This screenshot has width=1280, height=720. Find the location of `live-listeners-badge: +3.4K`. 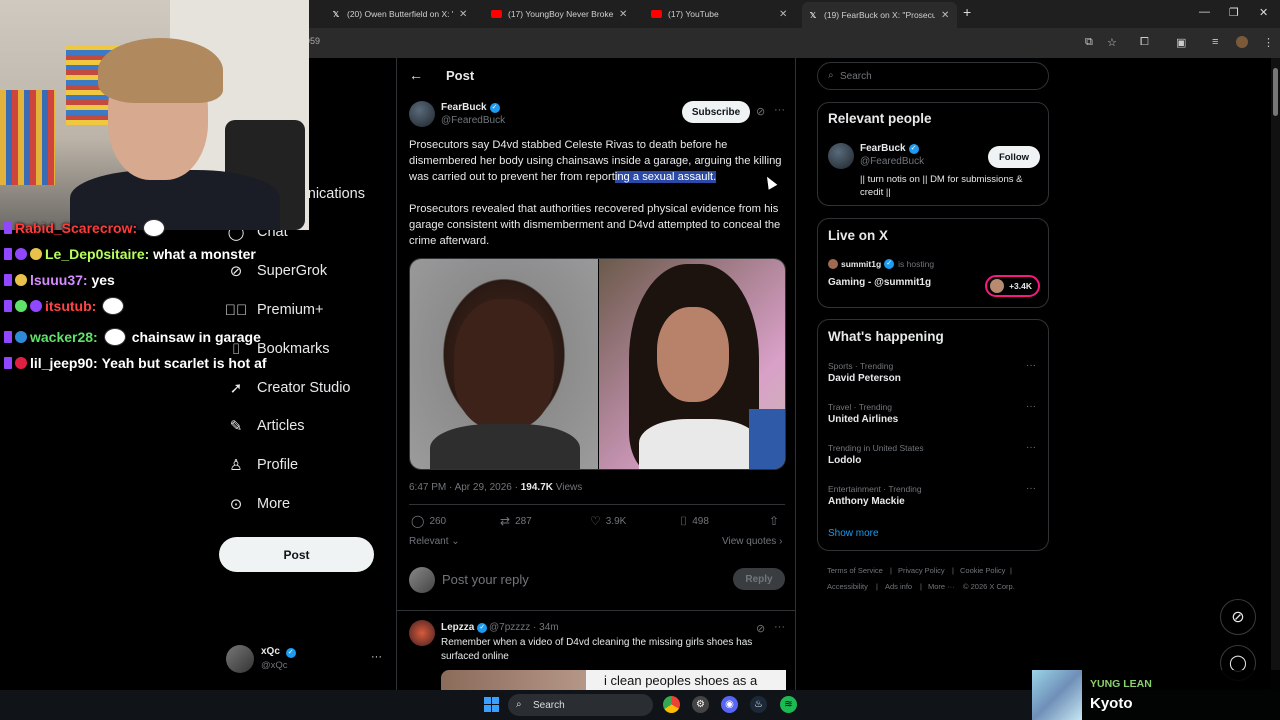

live-listeners-badge: +3.4K is located at coordinates (1012, 286).